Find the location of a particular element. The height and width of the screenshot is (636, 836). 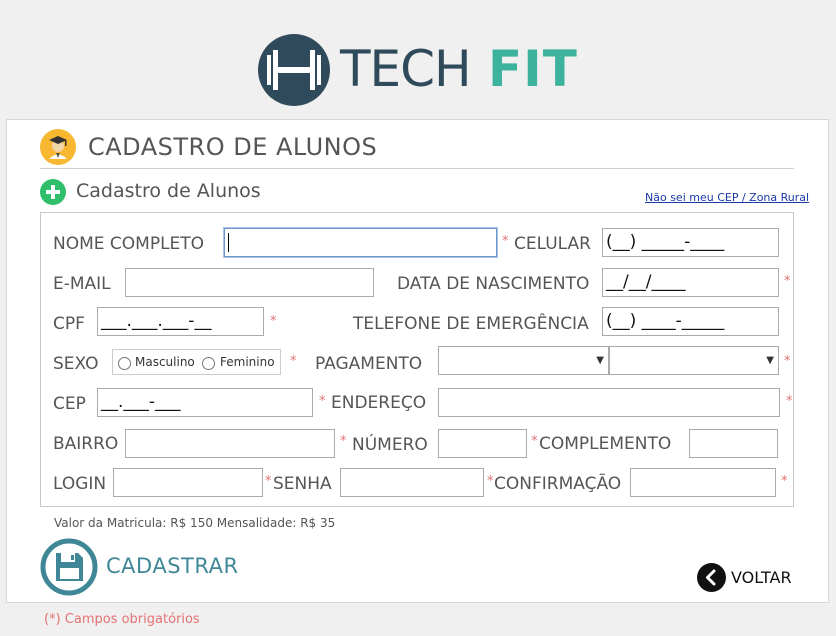

endereco-required-mark: * is located at coordinates (789, 401).